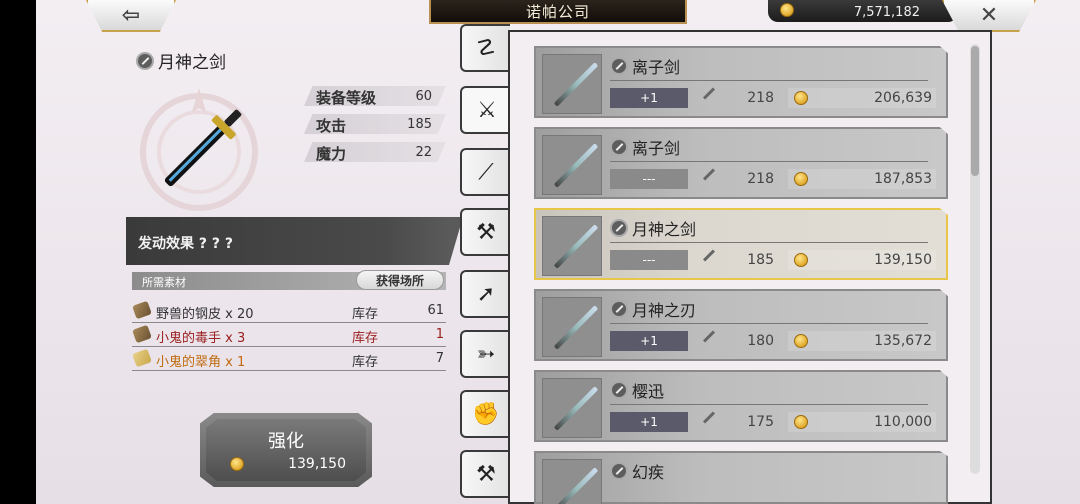  What do you see at coordinates (760, 341) in the screenshot?
I see `attack-value: 180` at bounding box center [760, 341].